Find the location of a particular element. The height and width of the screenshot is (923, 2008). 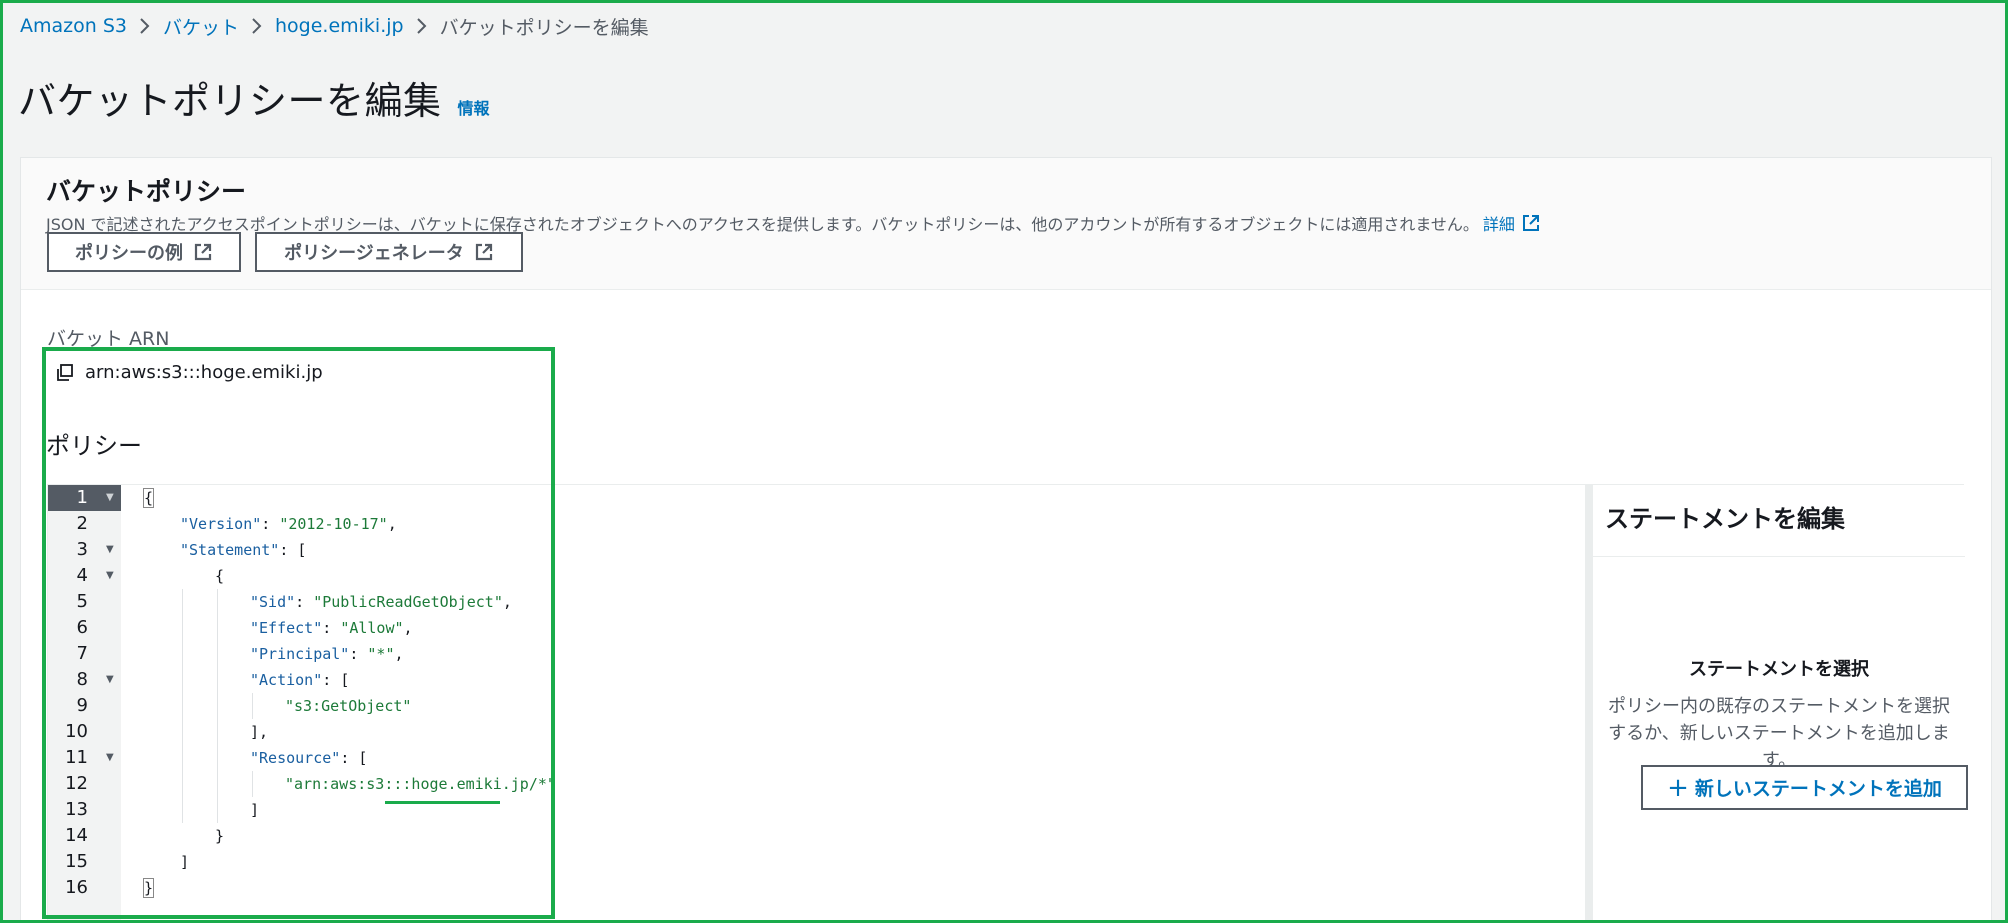

statement-panel-title: ステートメントを編集 is located at coordinates (1779, 521).